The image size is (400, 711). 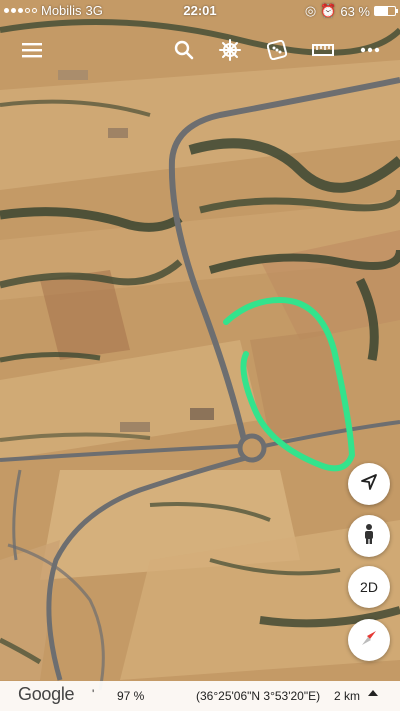 I want to click on my-location-button, so click(x=369, y=484).